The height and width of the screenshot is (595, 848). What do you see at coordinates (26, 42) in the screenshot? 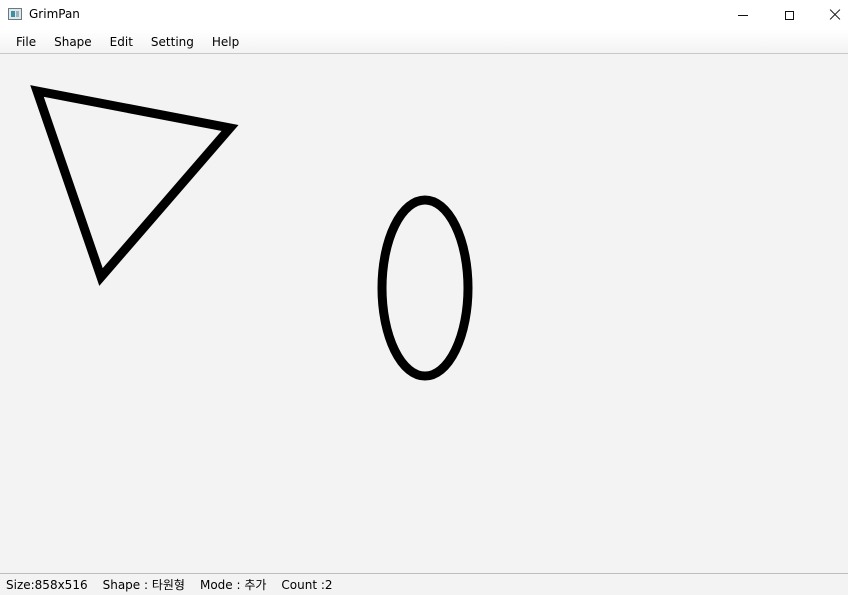
I see `menu-file: File` at bounding box center [26, 42].